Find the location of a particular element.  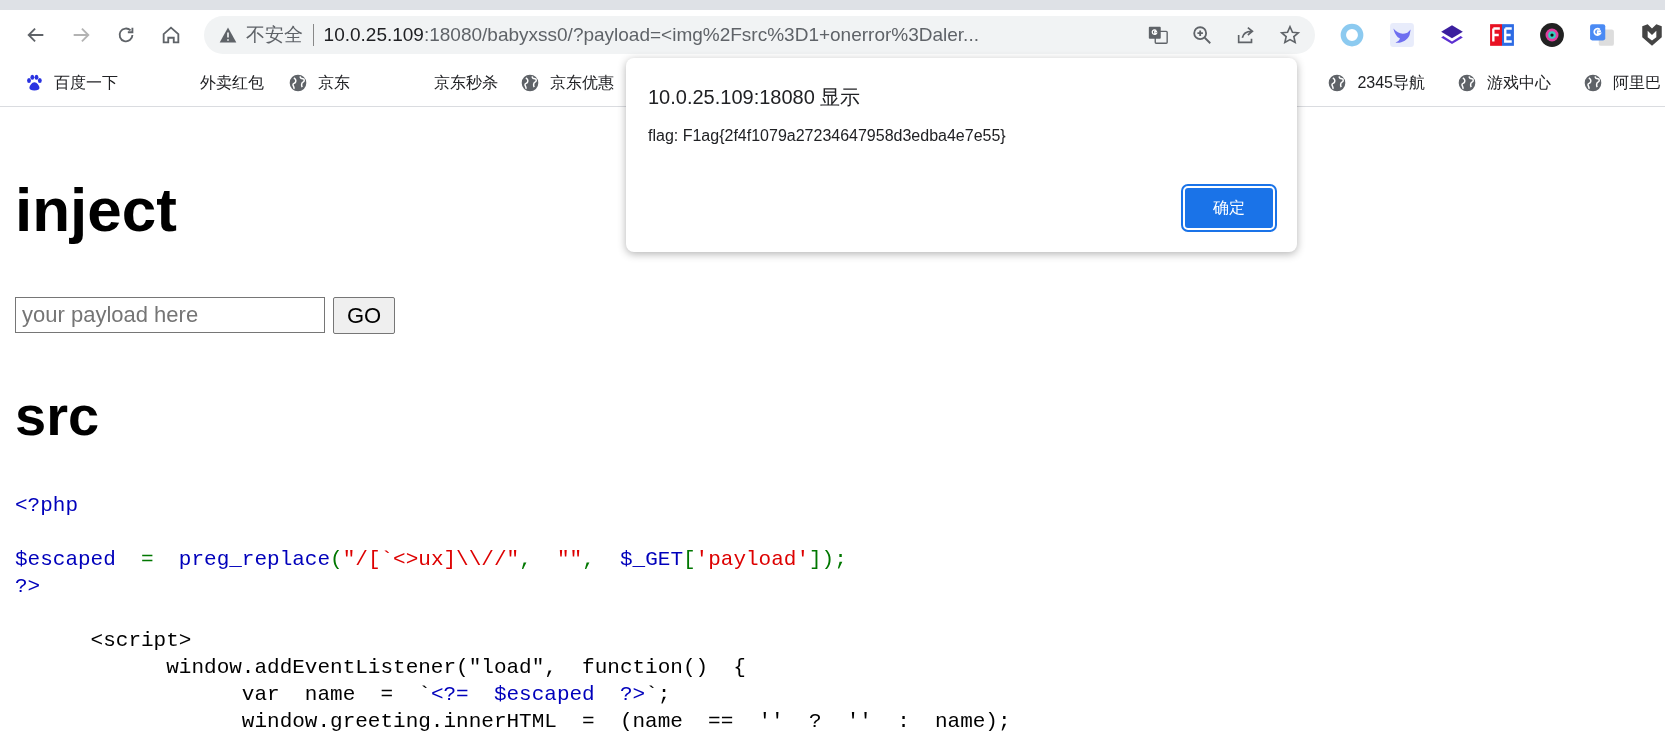

translate-button is located at coordinates (1158, 35).